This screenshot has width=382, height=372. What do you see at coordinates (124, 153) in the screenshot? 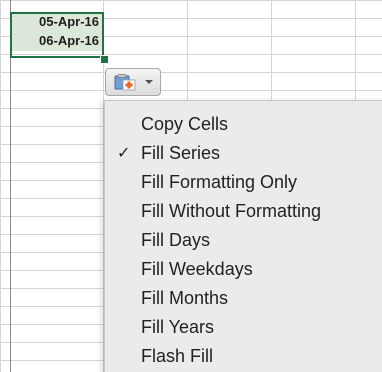
I see `checkmark-icon: ✓` at bounding box center [124, 153].